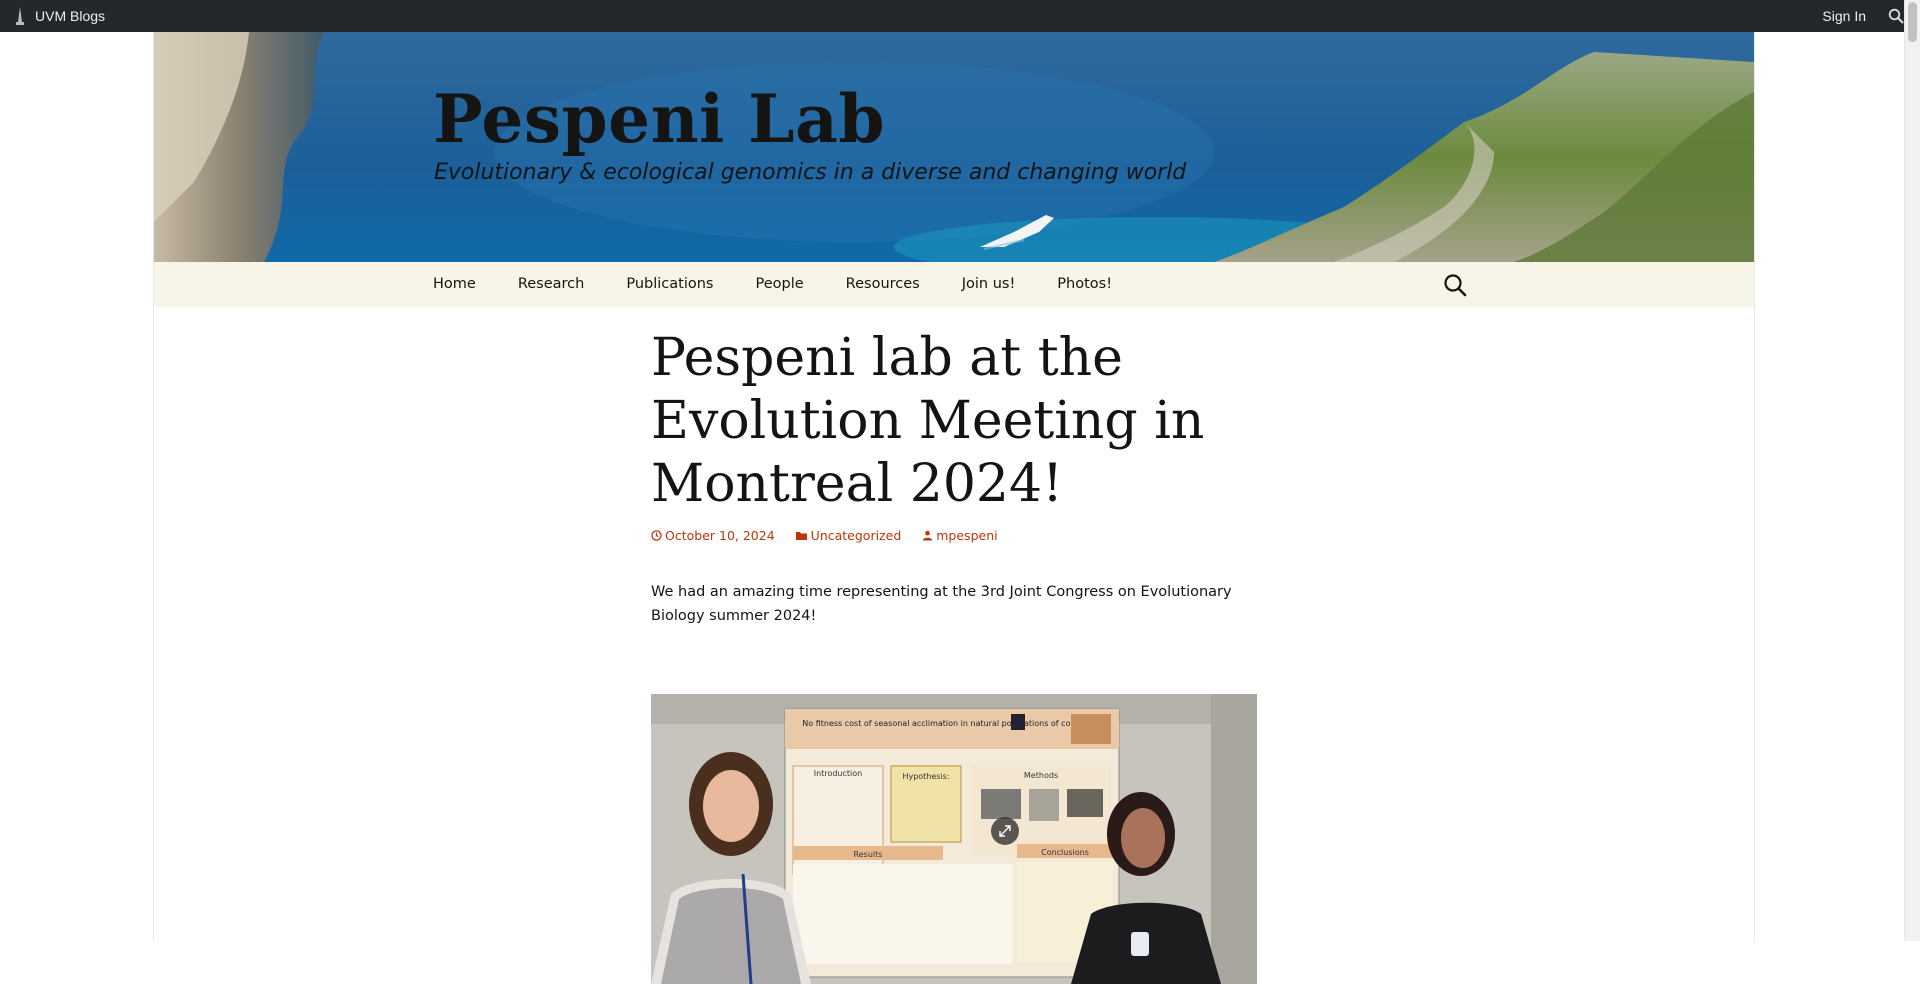 This screenshot has height=984, width=1920. What do you see at coordinates (20, 16) in the screenshot?
I see `uvm-logo-icon` at bounding box center [20, 16].